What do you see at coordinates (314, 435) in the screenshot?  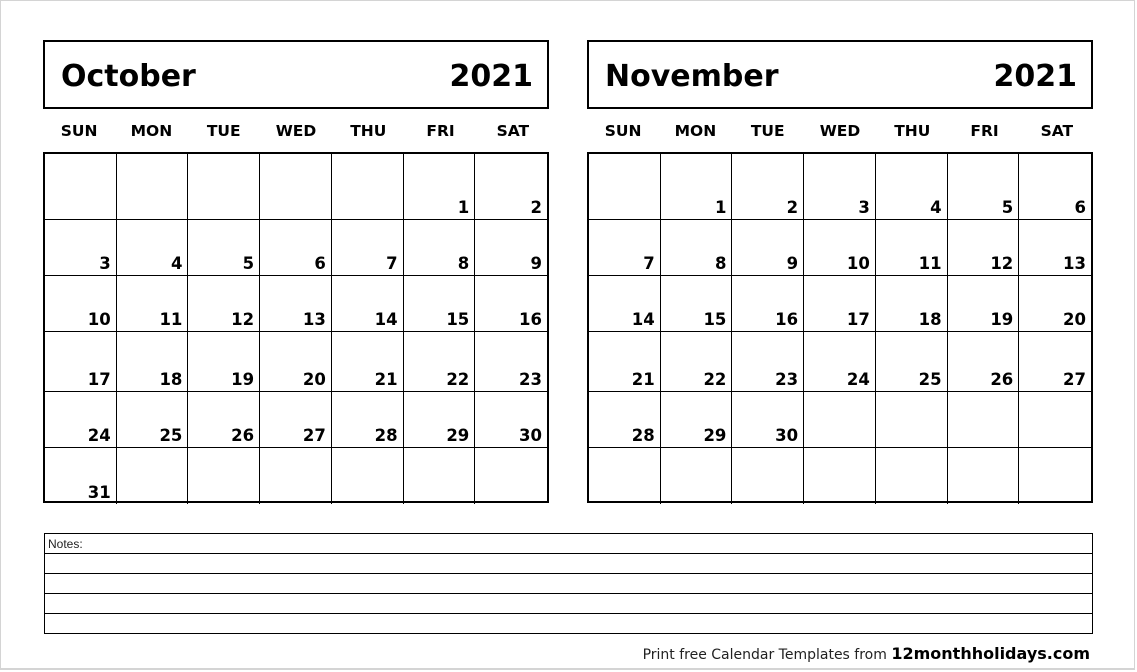 I see `day-number: 27` at bounding box center [314, 435].